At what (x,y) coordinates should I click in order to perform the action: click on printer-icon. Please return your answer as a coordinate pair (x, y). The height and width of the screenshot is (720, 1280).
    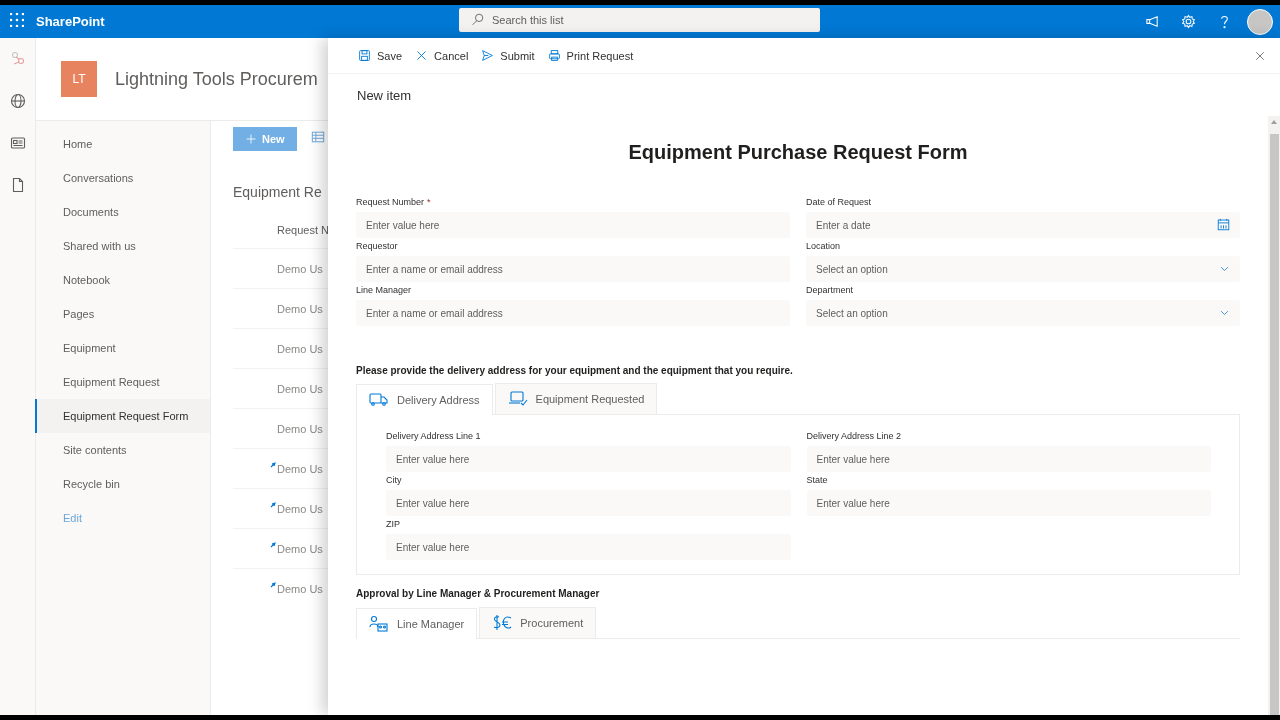
    Looking at the image, I should click on (554, 55).